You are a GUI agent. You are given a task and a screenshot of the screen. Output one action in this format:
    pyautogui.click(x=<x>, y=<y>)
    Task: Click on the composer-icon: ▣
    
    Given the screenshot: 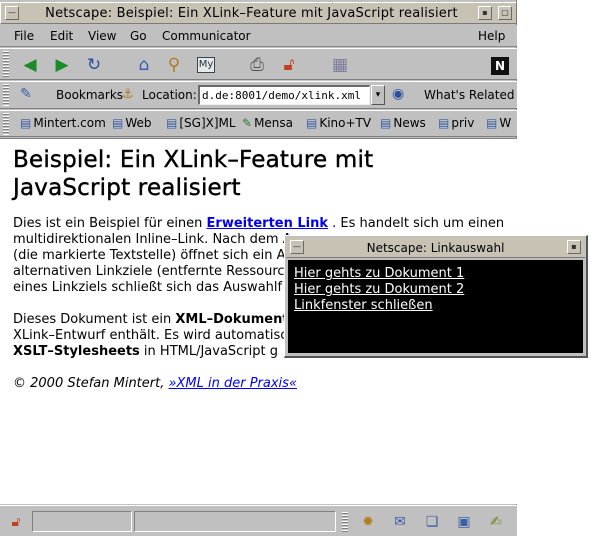 What is the action you would take?
    pyautogui.click(x=464, y=522)
    